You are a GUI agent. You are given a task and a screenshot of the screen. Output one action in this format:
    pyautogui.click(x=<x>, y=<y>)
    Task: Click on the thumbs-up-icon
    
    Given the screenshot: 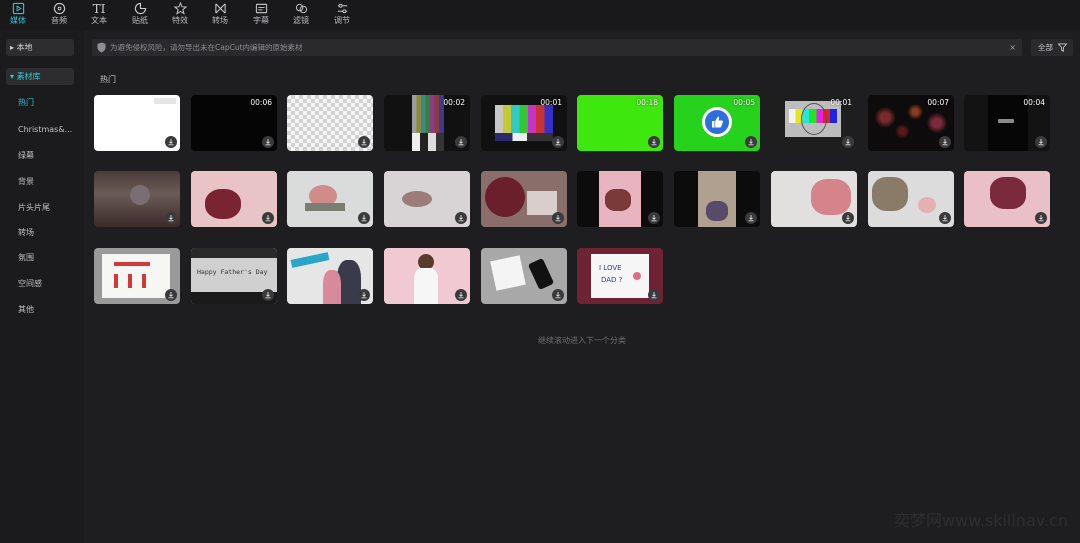 What is the action you would take?
    pyautogui.click(x=717, y=122)
    